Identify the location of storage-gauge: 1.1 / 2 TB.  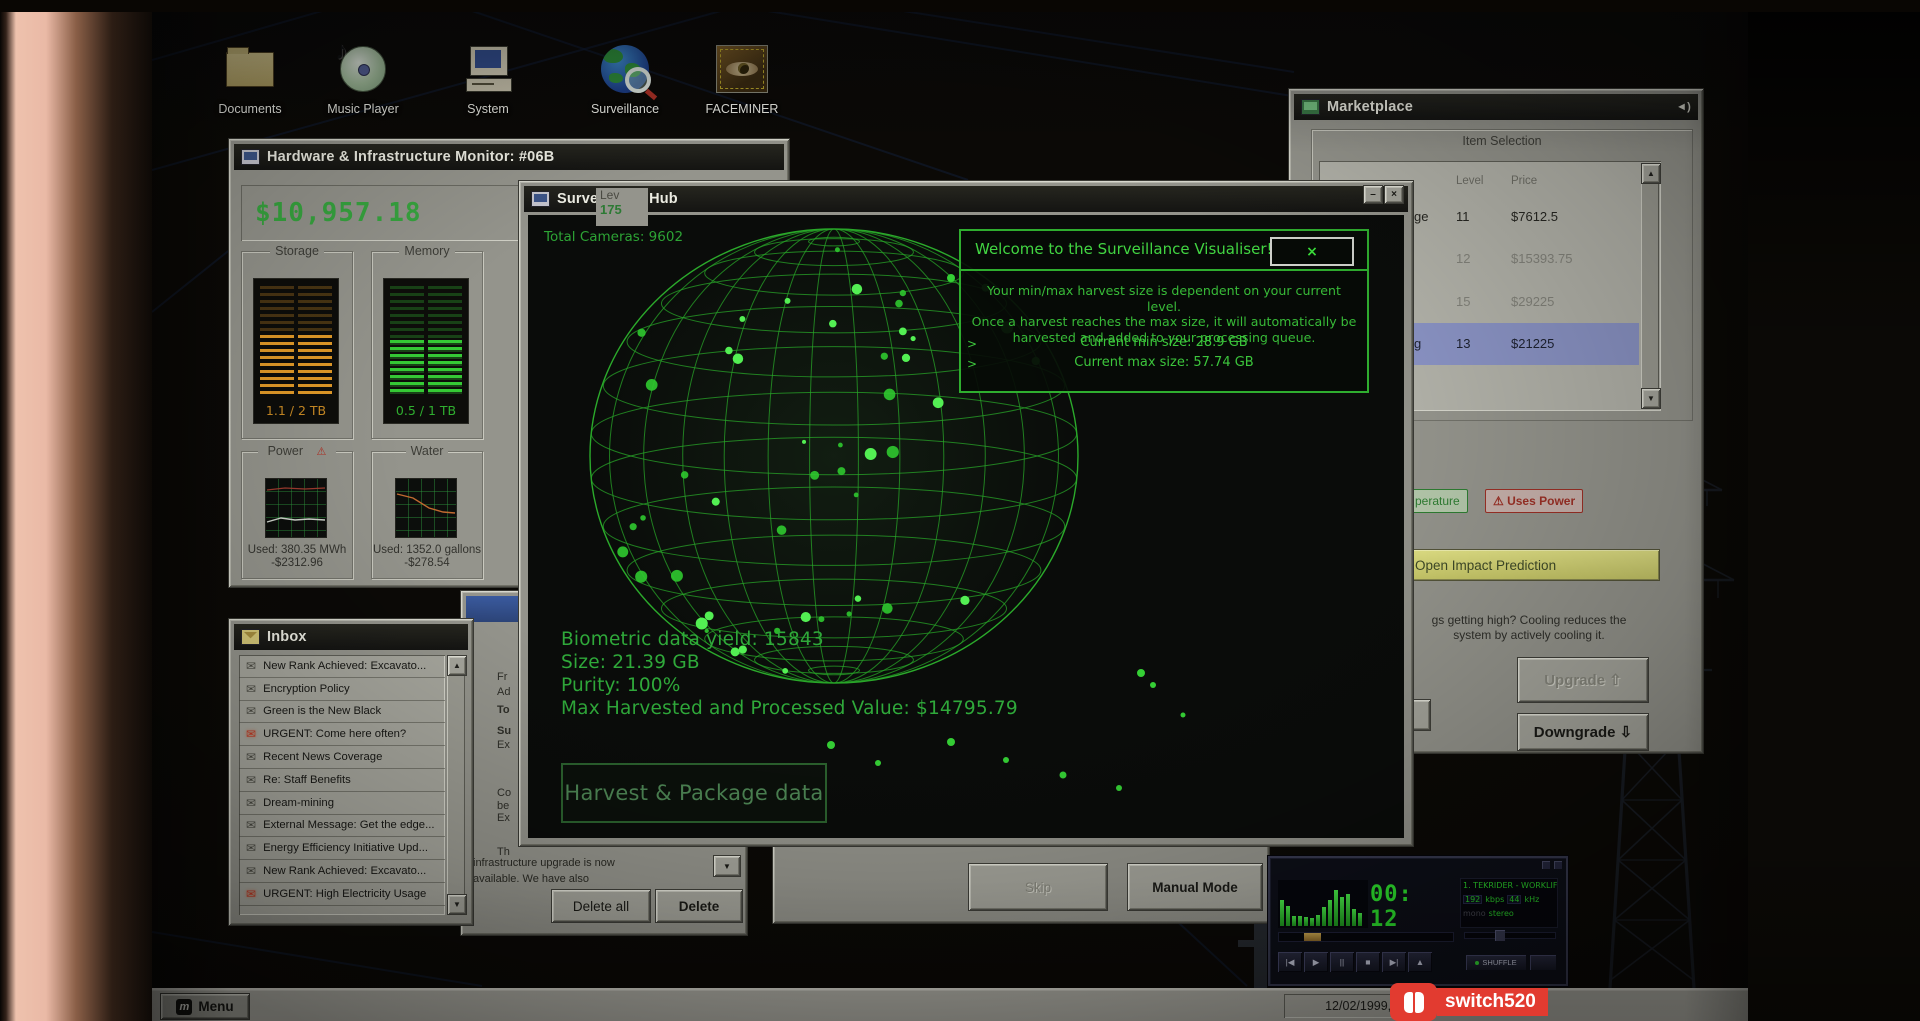
(296, 351).